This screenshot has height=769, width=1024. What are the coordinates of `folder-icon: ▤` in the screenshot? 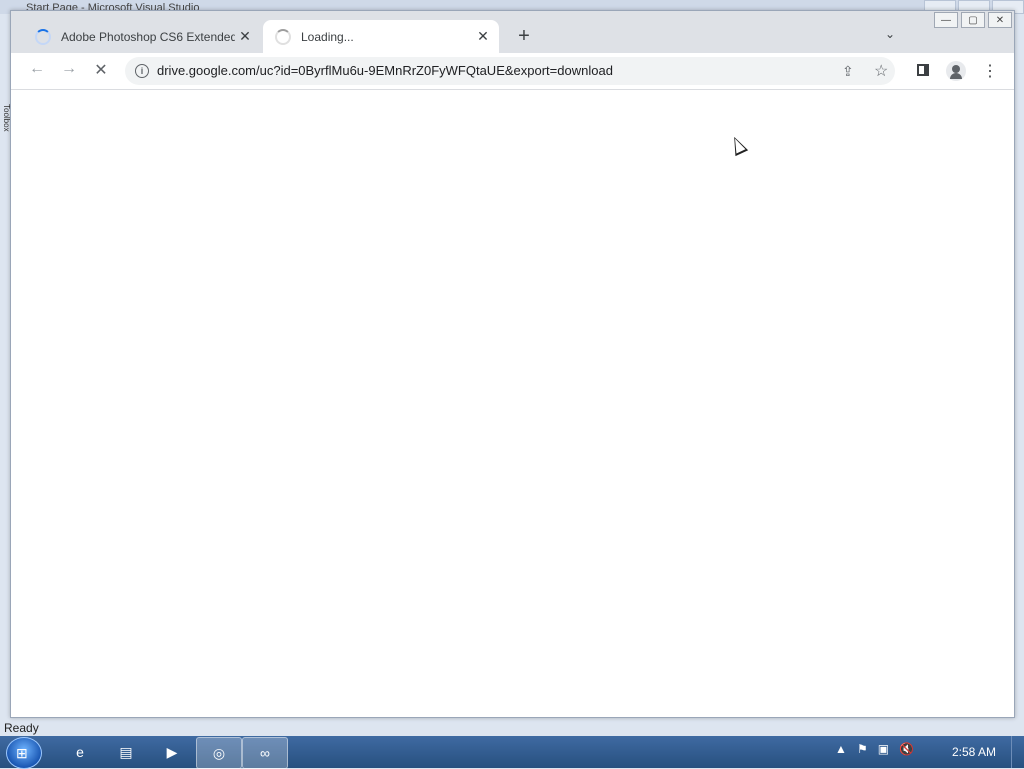 It's located at (126, 751).